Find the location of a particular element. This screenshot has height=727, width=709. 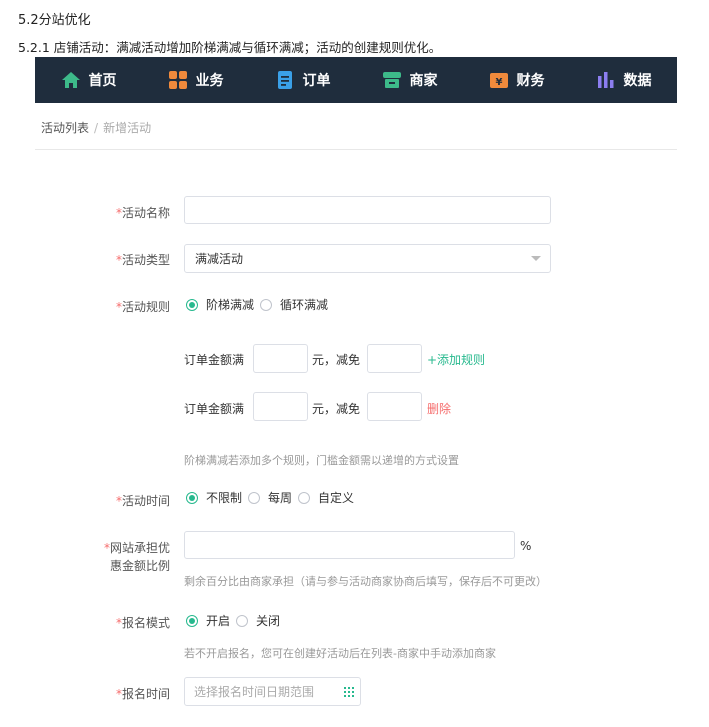

activity-name-label: *活动名称 is located at coordinates (142, 213).